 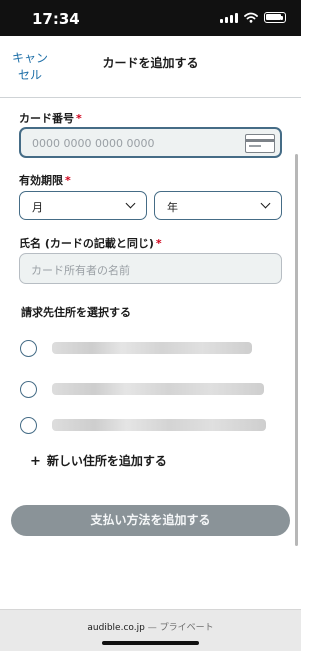 What do you see at coordinates (172, 207) in the screenshot?
I see `expiry-year-value: 年` at bounding box center [172, 207].